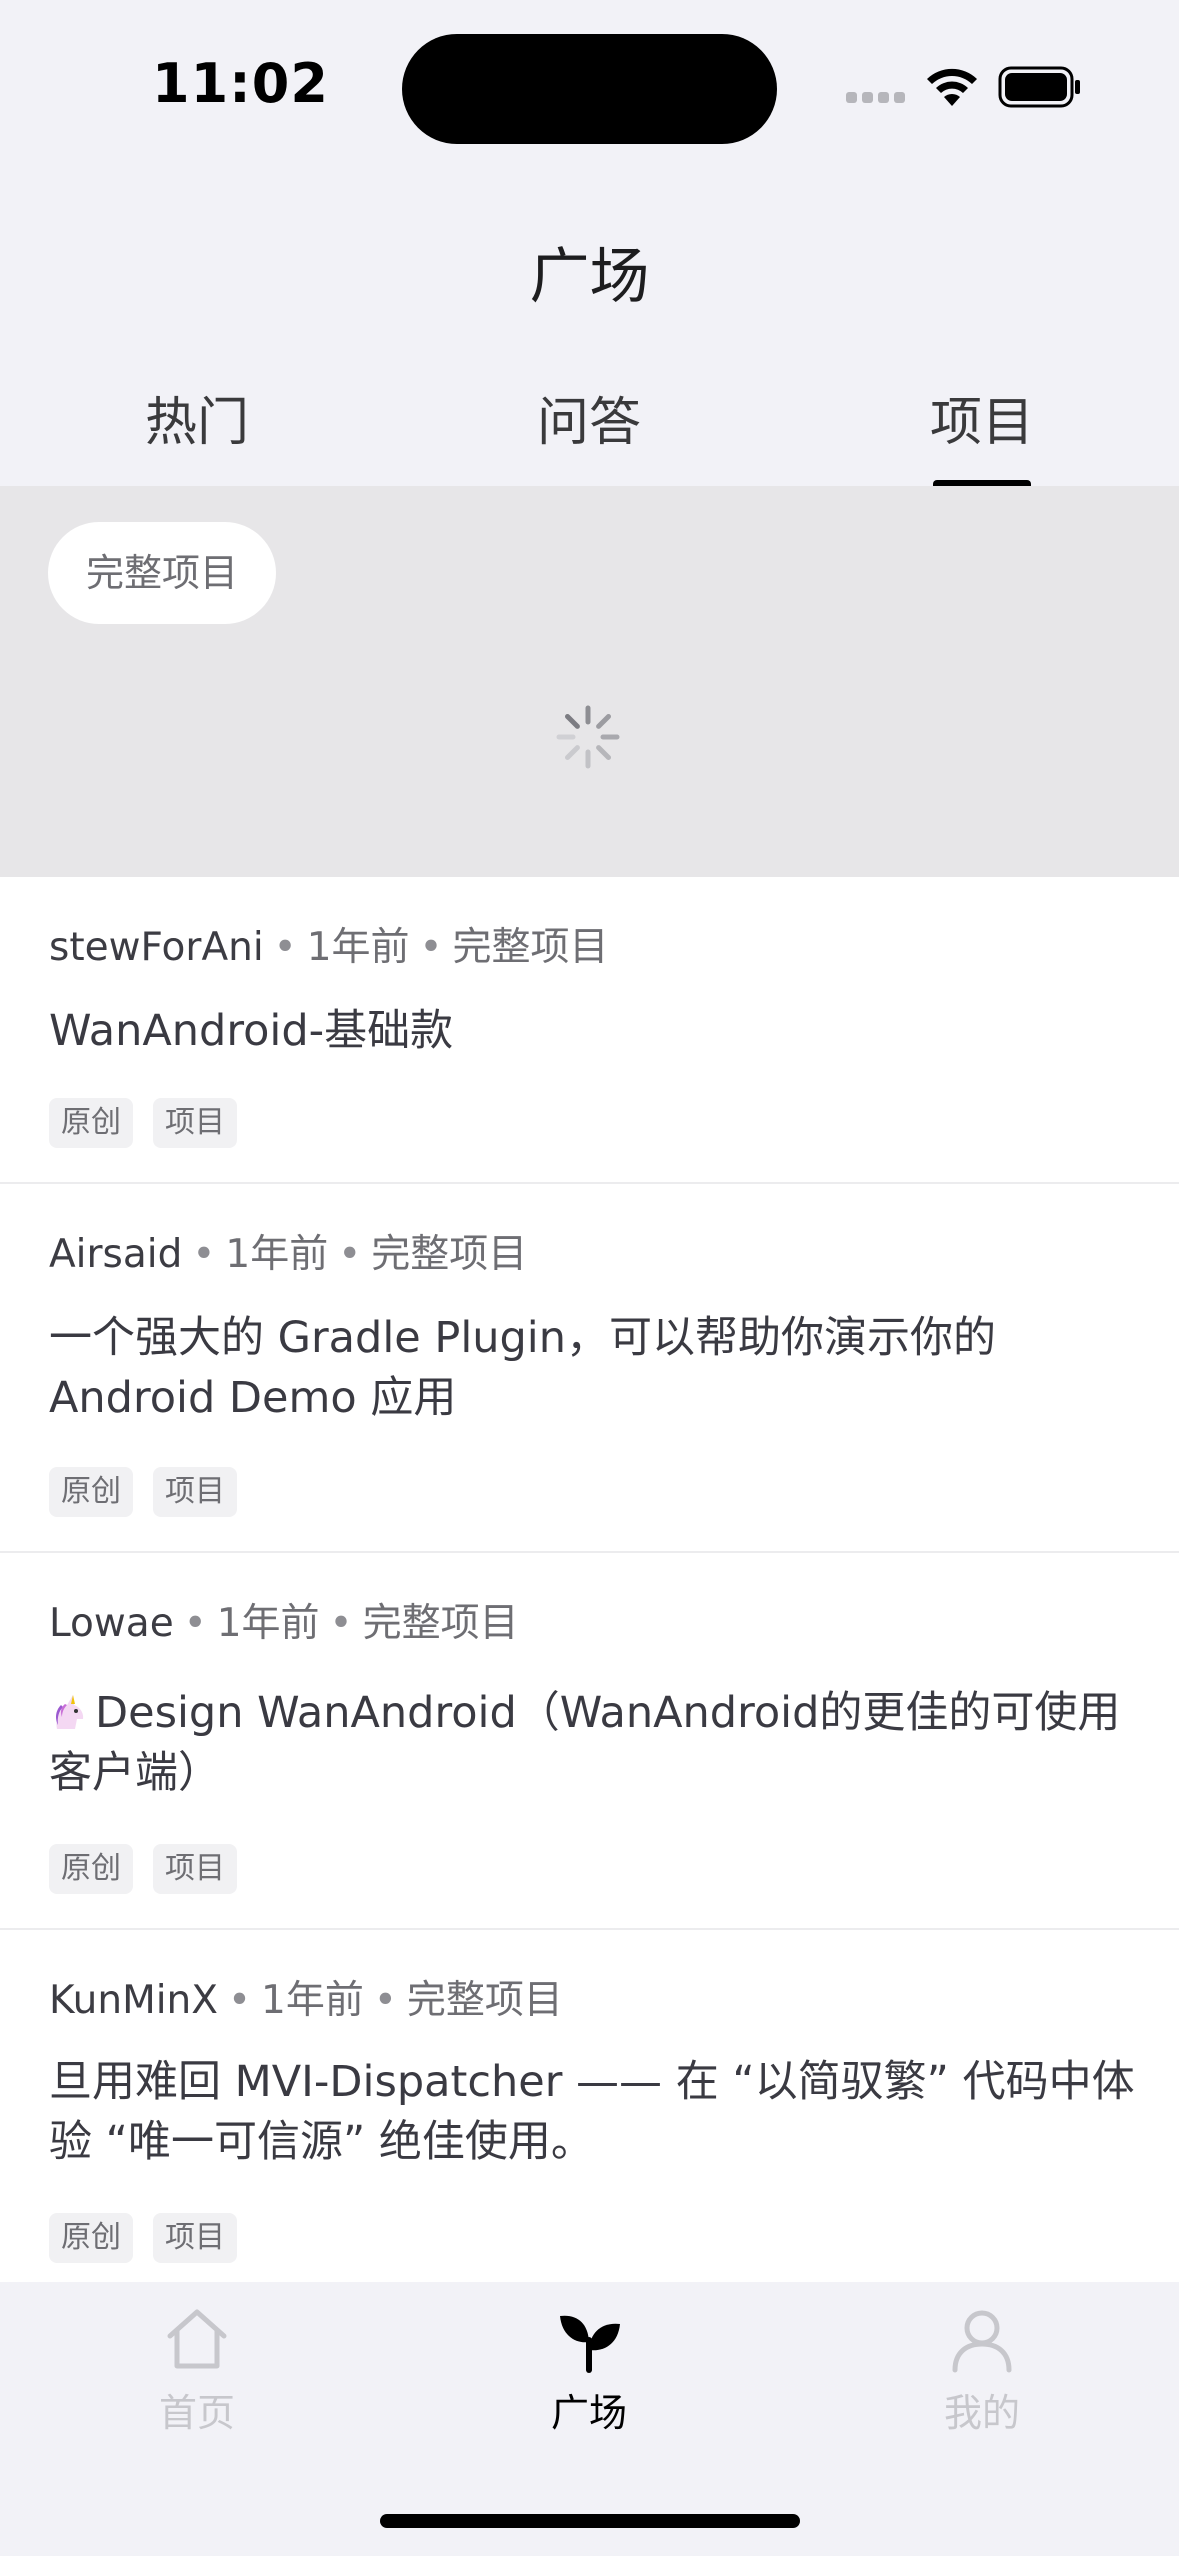 The width and height of the screenshot is (1179, 2556). What do you see at coordinates (156, 947) in the screenshot?
I see `author-name: stewForAni` at bounding box center [156, 947].